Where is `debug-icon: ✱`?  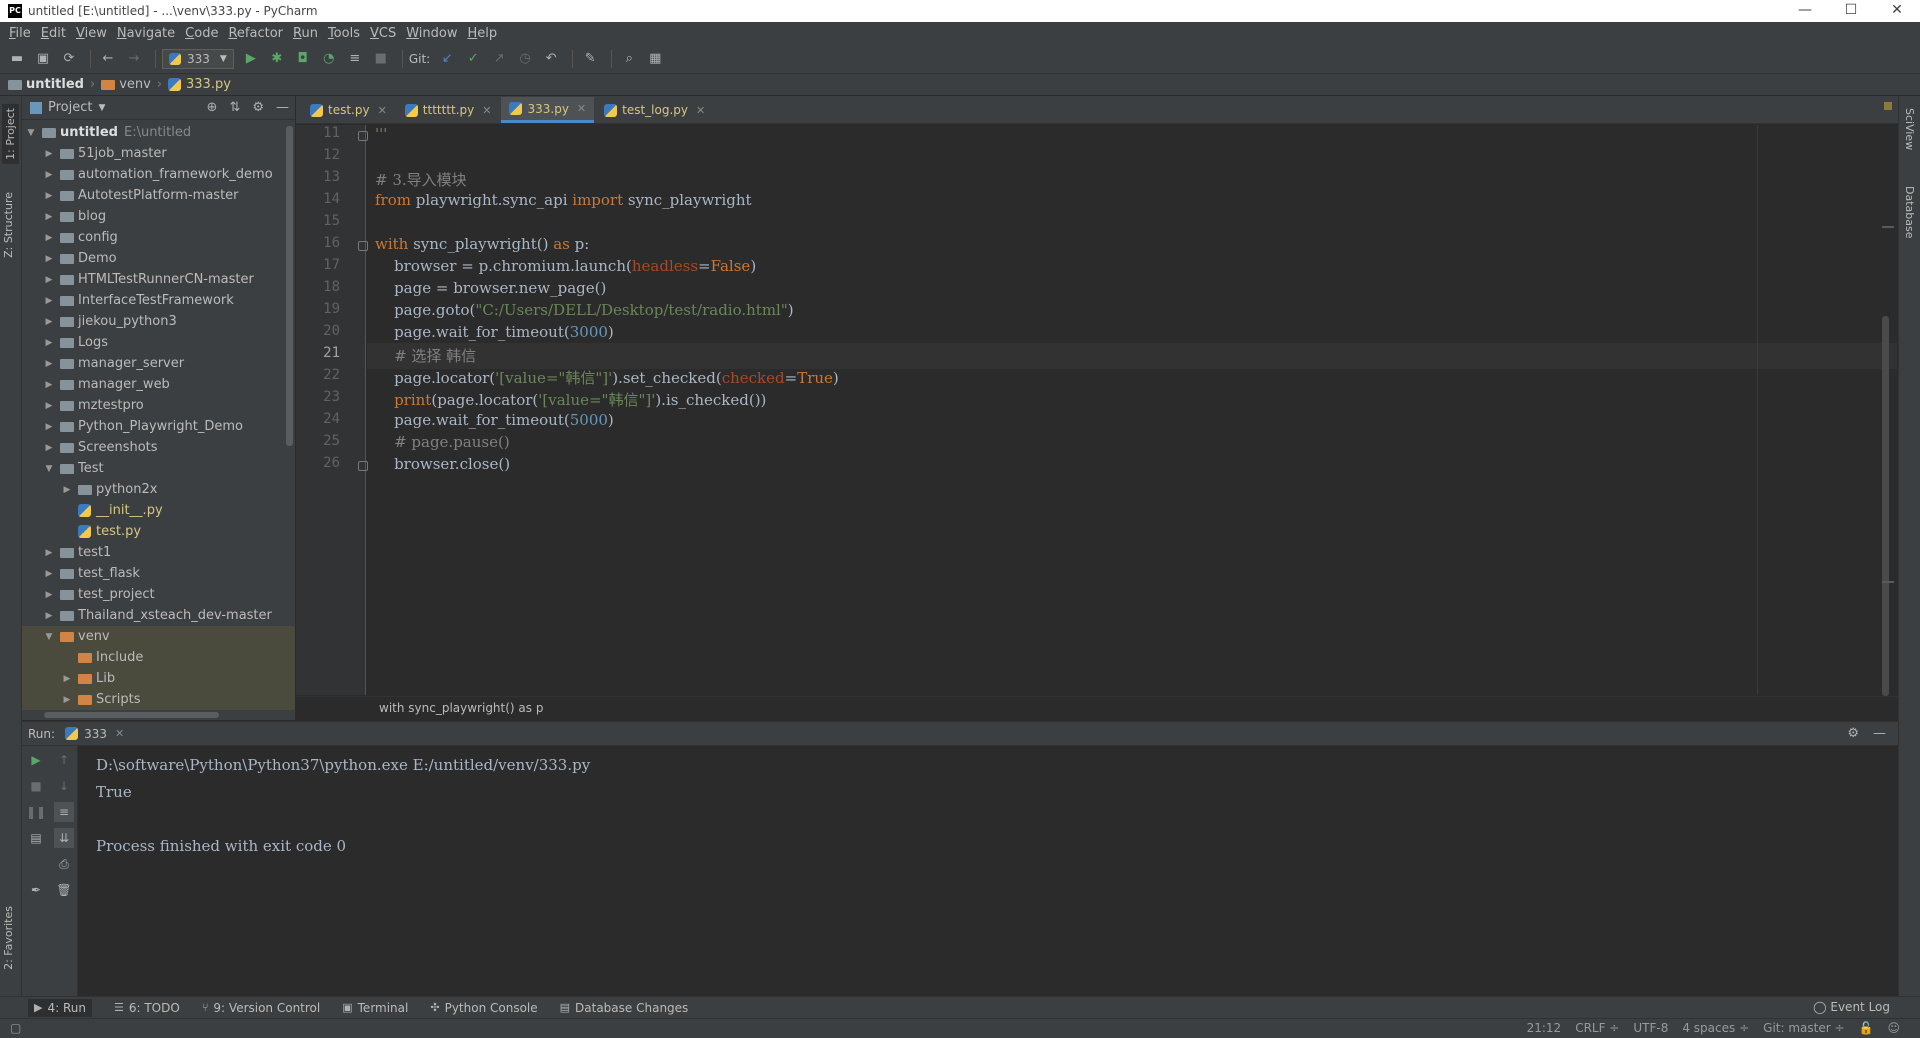
debug-icon: ✱ is located at coordinates (277, 59).